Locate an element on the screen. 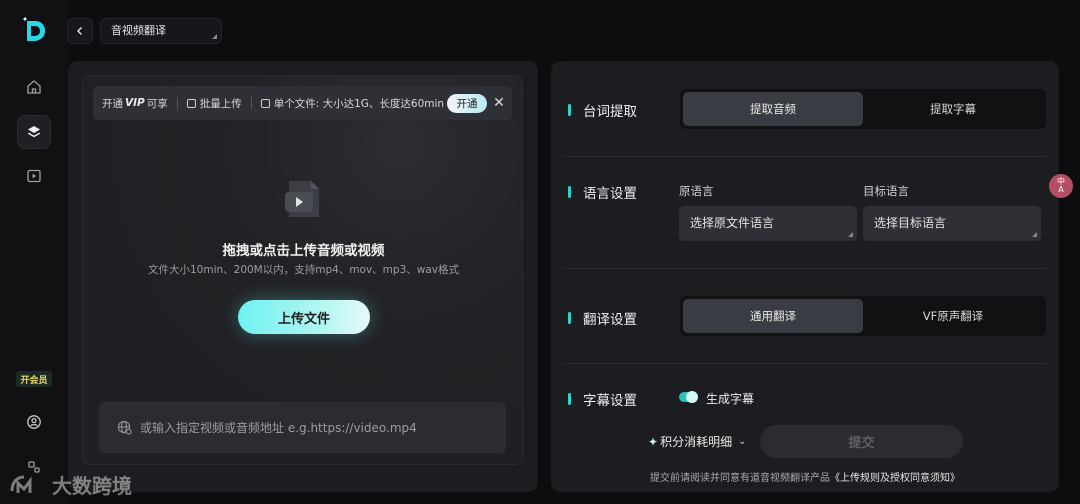  extract-audio-option: 提取音频 is located at coordinates (773, 109).